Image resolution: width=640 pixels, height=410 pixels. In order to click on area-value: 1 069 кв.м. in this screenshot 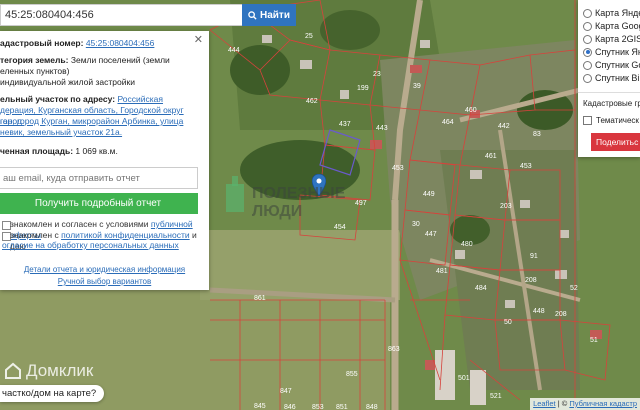, I will do `click(96, 151)`.